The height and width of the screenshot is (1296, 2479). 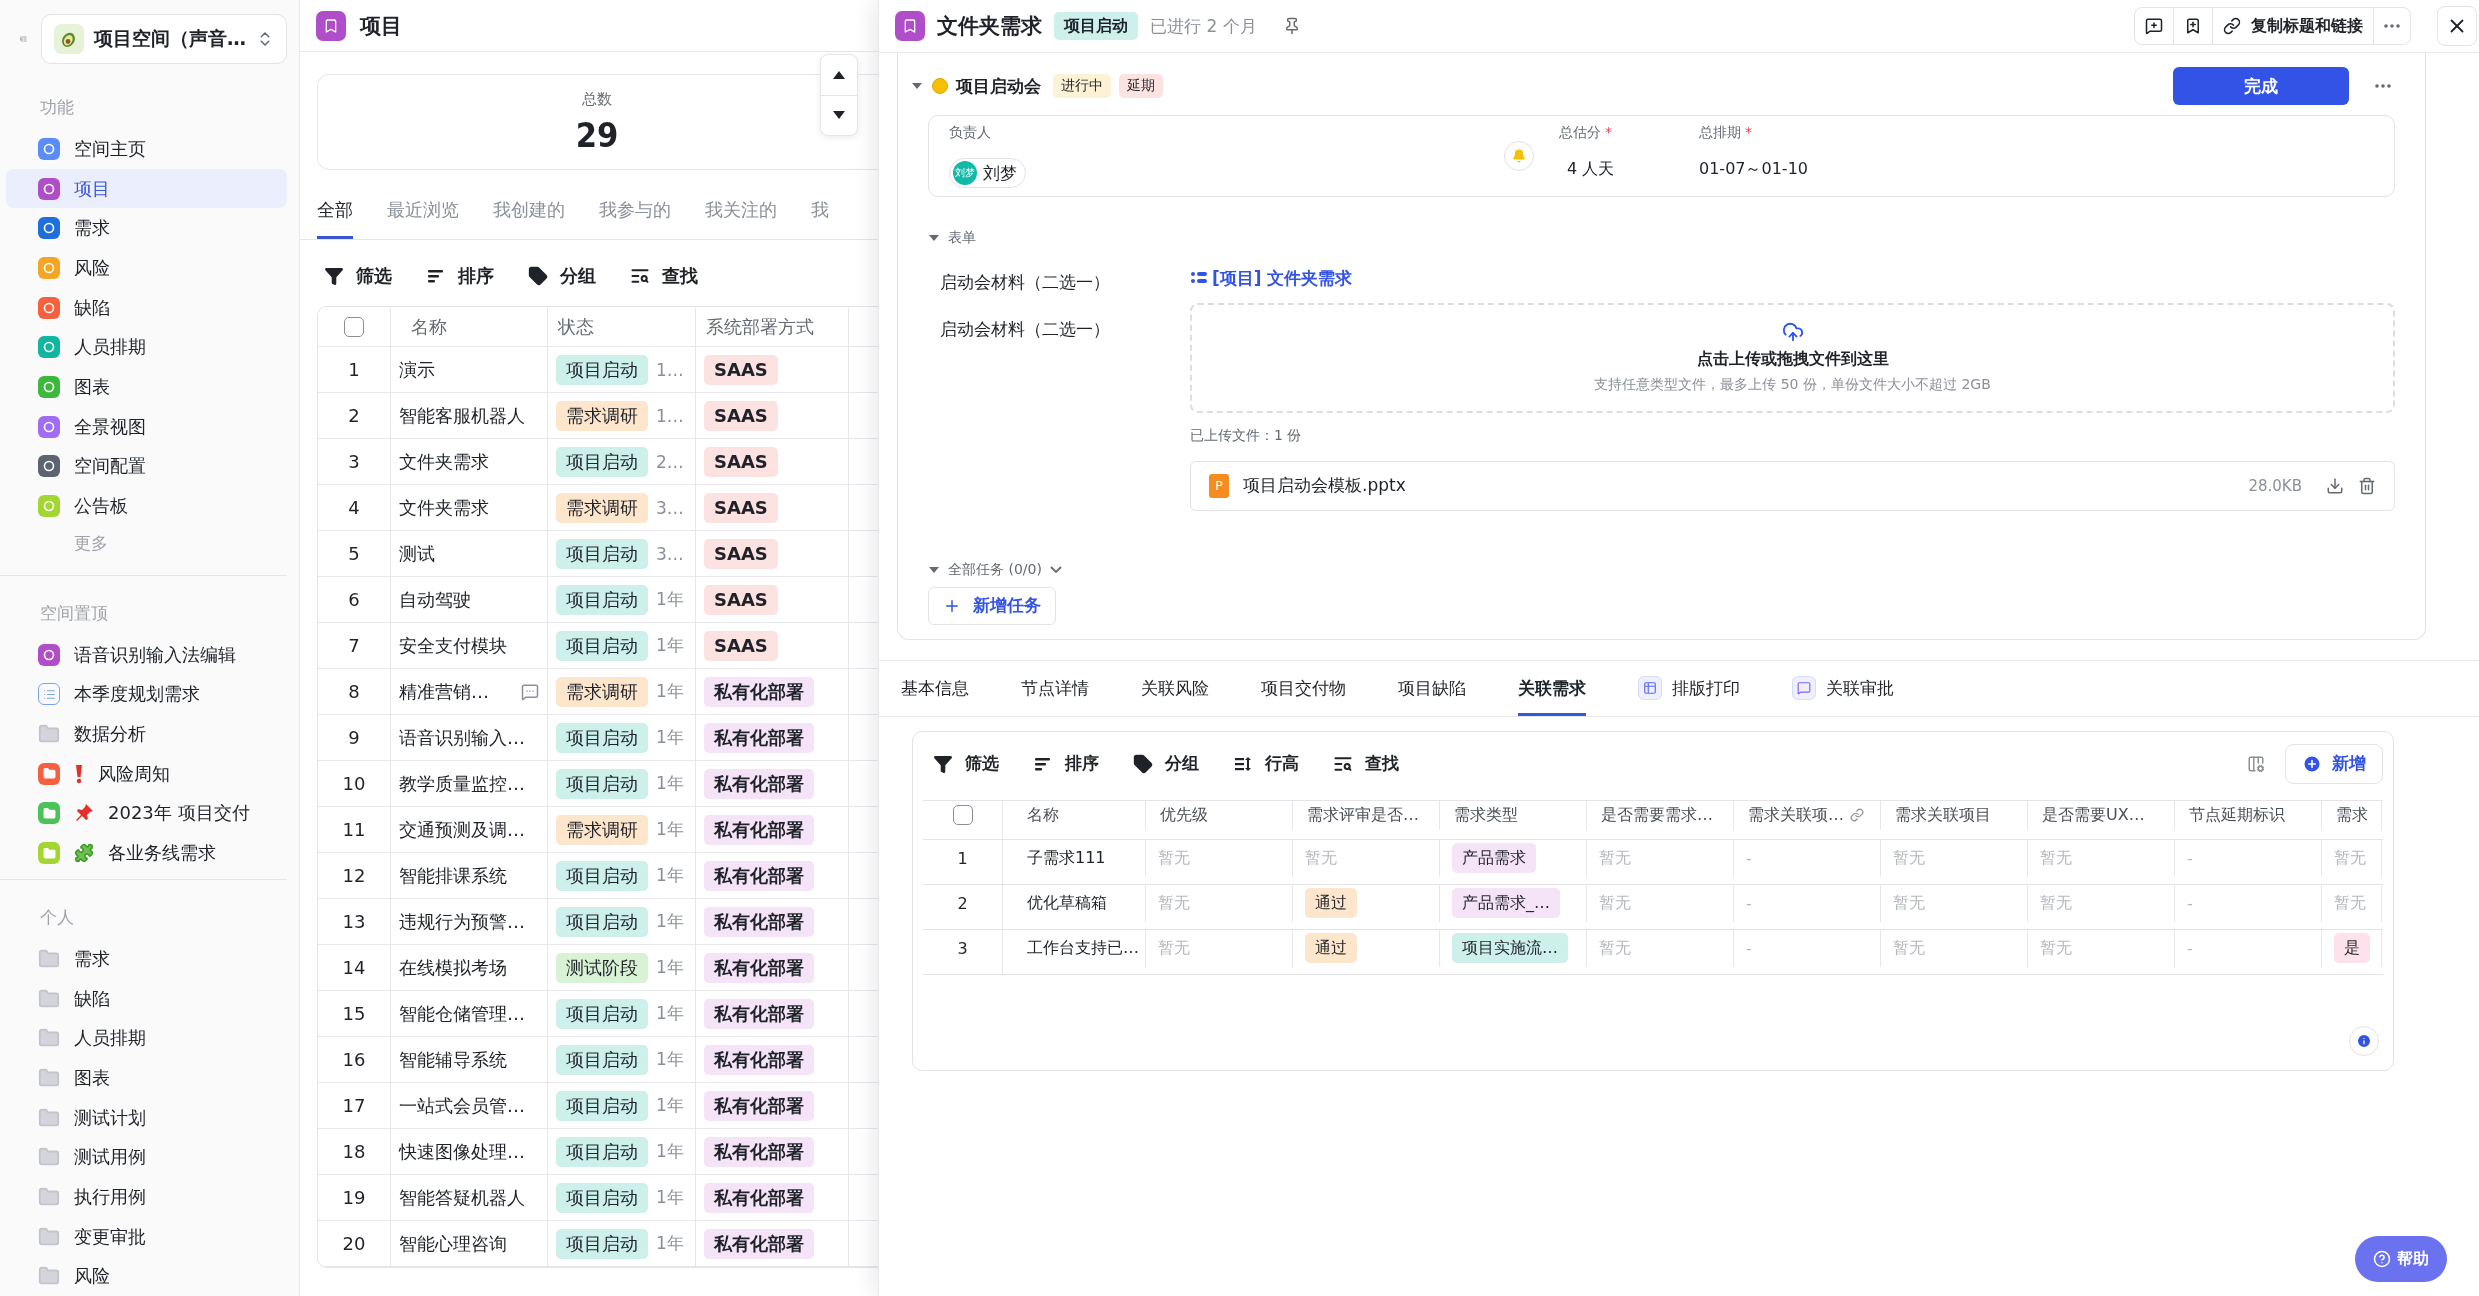 What do you see at coordinates (952, 238) in the screenshot?
I see `section-toggle: 表单` at bounding box center [952, 238].